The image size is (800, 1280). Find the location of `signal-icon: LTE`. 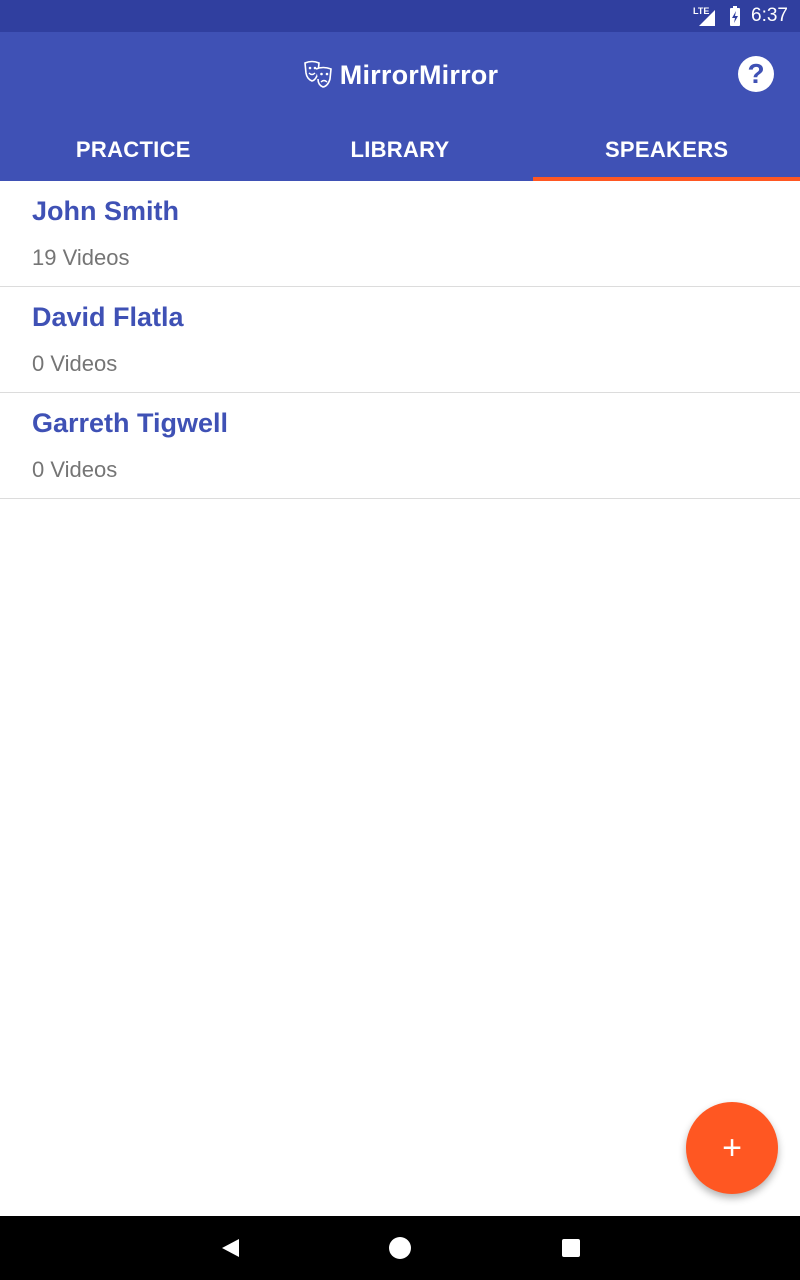

signal-icon: LTE is located at coordinates (706, 16).